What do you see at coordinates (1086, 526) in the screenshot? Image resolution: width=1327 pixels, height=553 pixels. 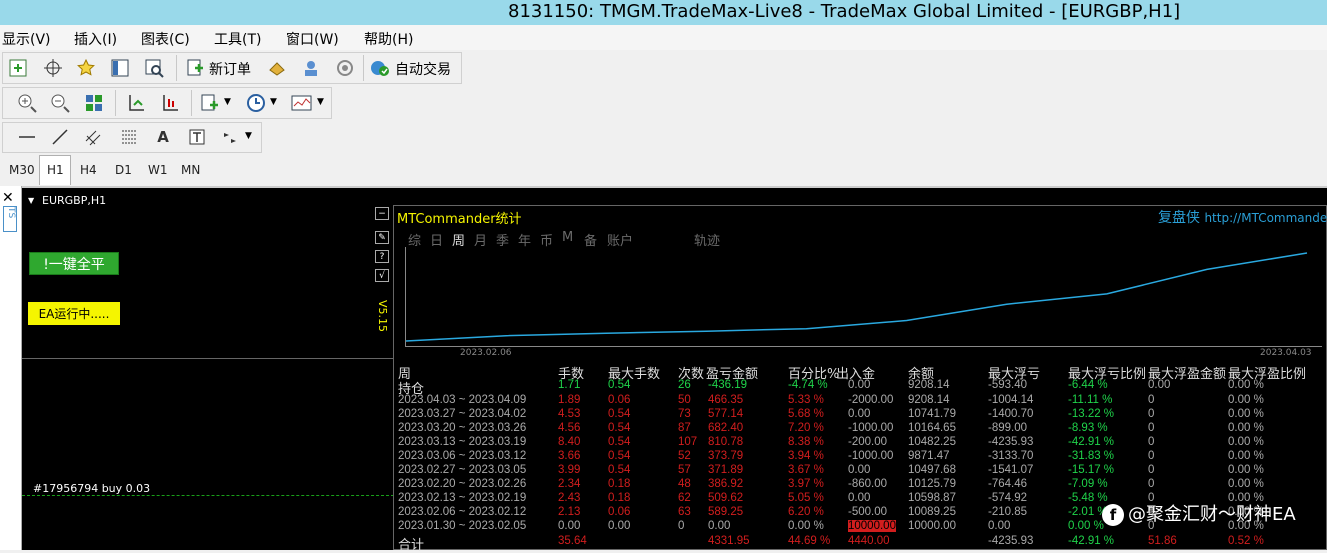 I see `cell-max-float-loss-pct: 0.00 %` at bounding box center [1086, 526].